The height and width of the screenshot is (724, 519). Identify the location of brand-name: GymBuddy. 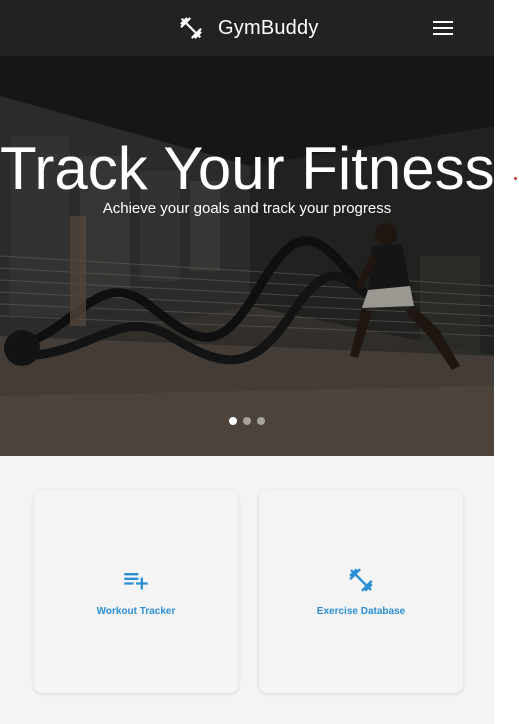
(268, 27).